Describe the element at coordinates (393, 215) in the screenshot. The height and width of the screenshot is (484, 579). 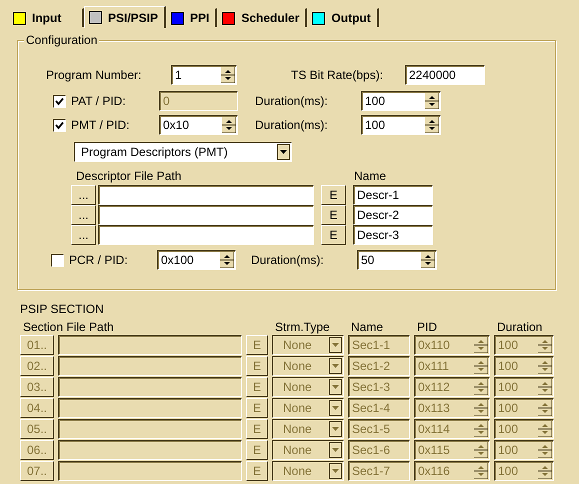
I see `name-field: Descr-2` at that location.